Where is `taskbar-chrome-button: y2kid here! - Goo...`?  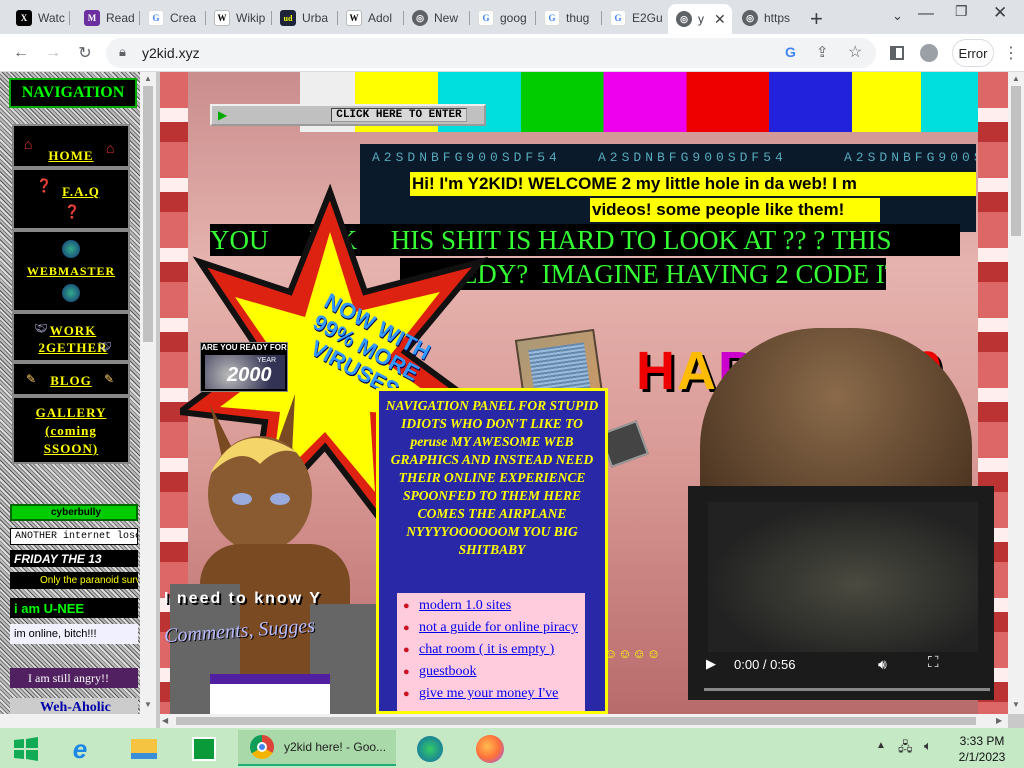 taskbar-chrome-button: y2kid here! - Goo... is located at coordinates (317, 748).